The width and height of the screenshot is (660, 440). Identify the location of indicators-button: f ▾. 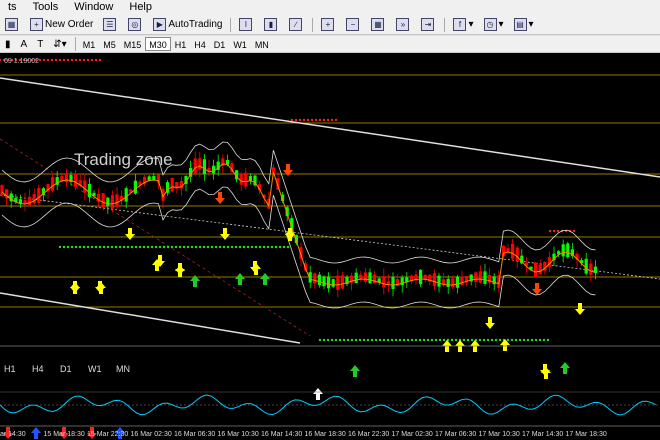
(463, 25).